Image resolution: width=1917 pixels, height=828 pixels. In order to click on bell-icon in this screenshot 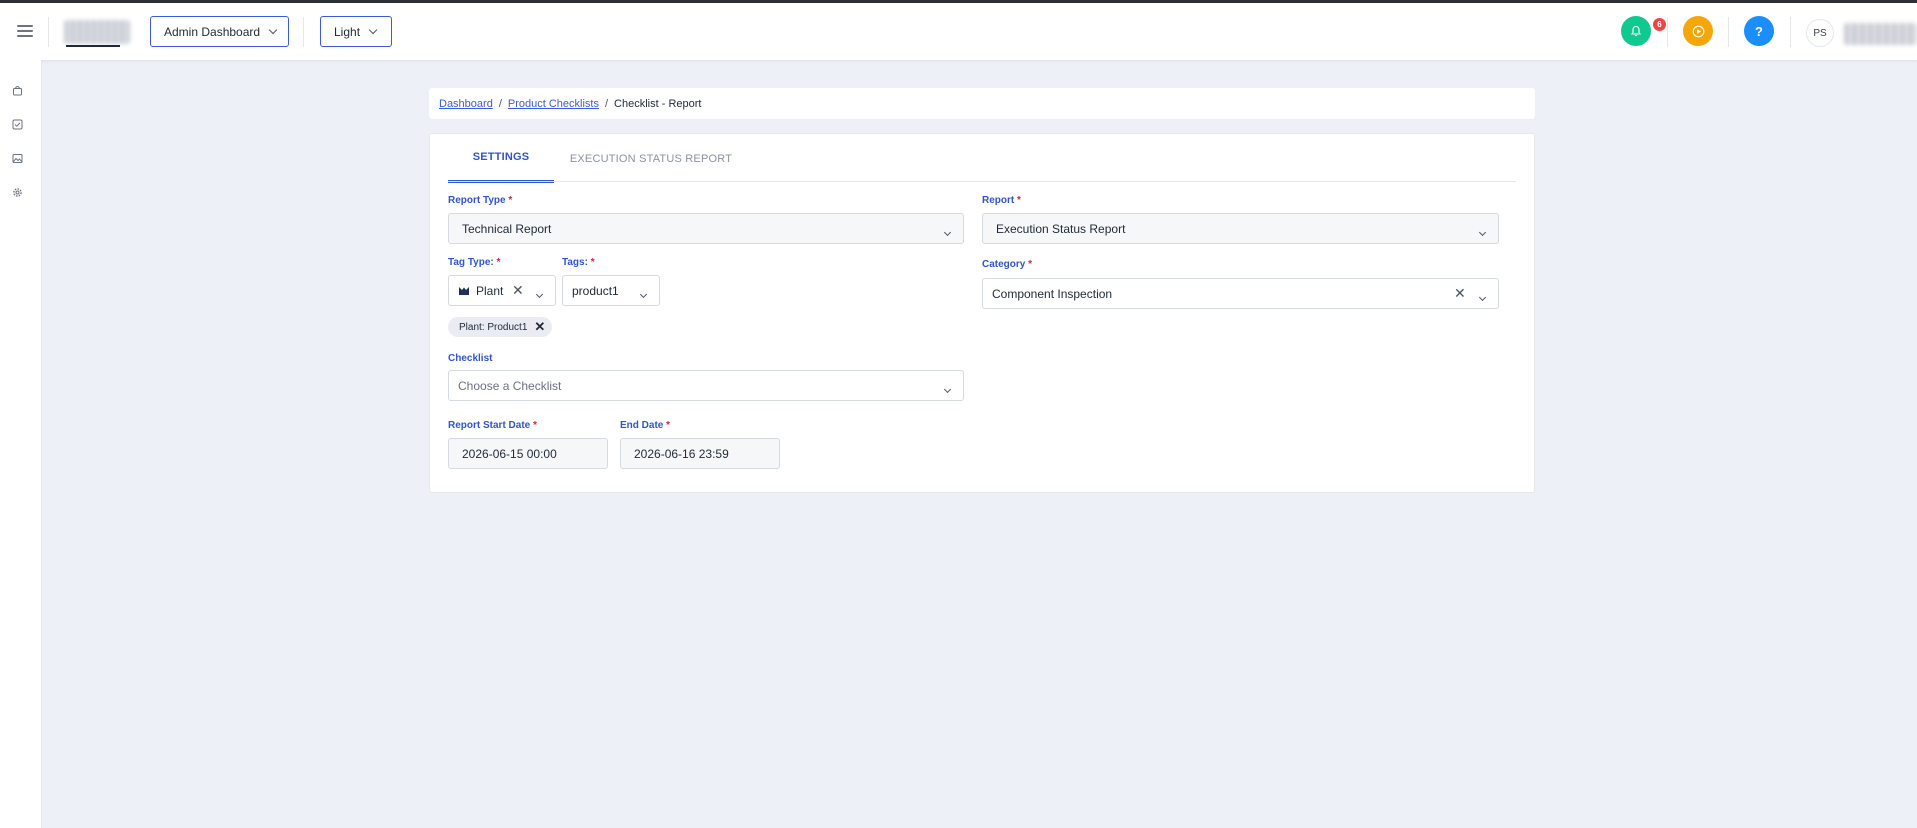, I will do `click(1636, 31)`.